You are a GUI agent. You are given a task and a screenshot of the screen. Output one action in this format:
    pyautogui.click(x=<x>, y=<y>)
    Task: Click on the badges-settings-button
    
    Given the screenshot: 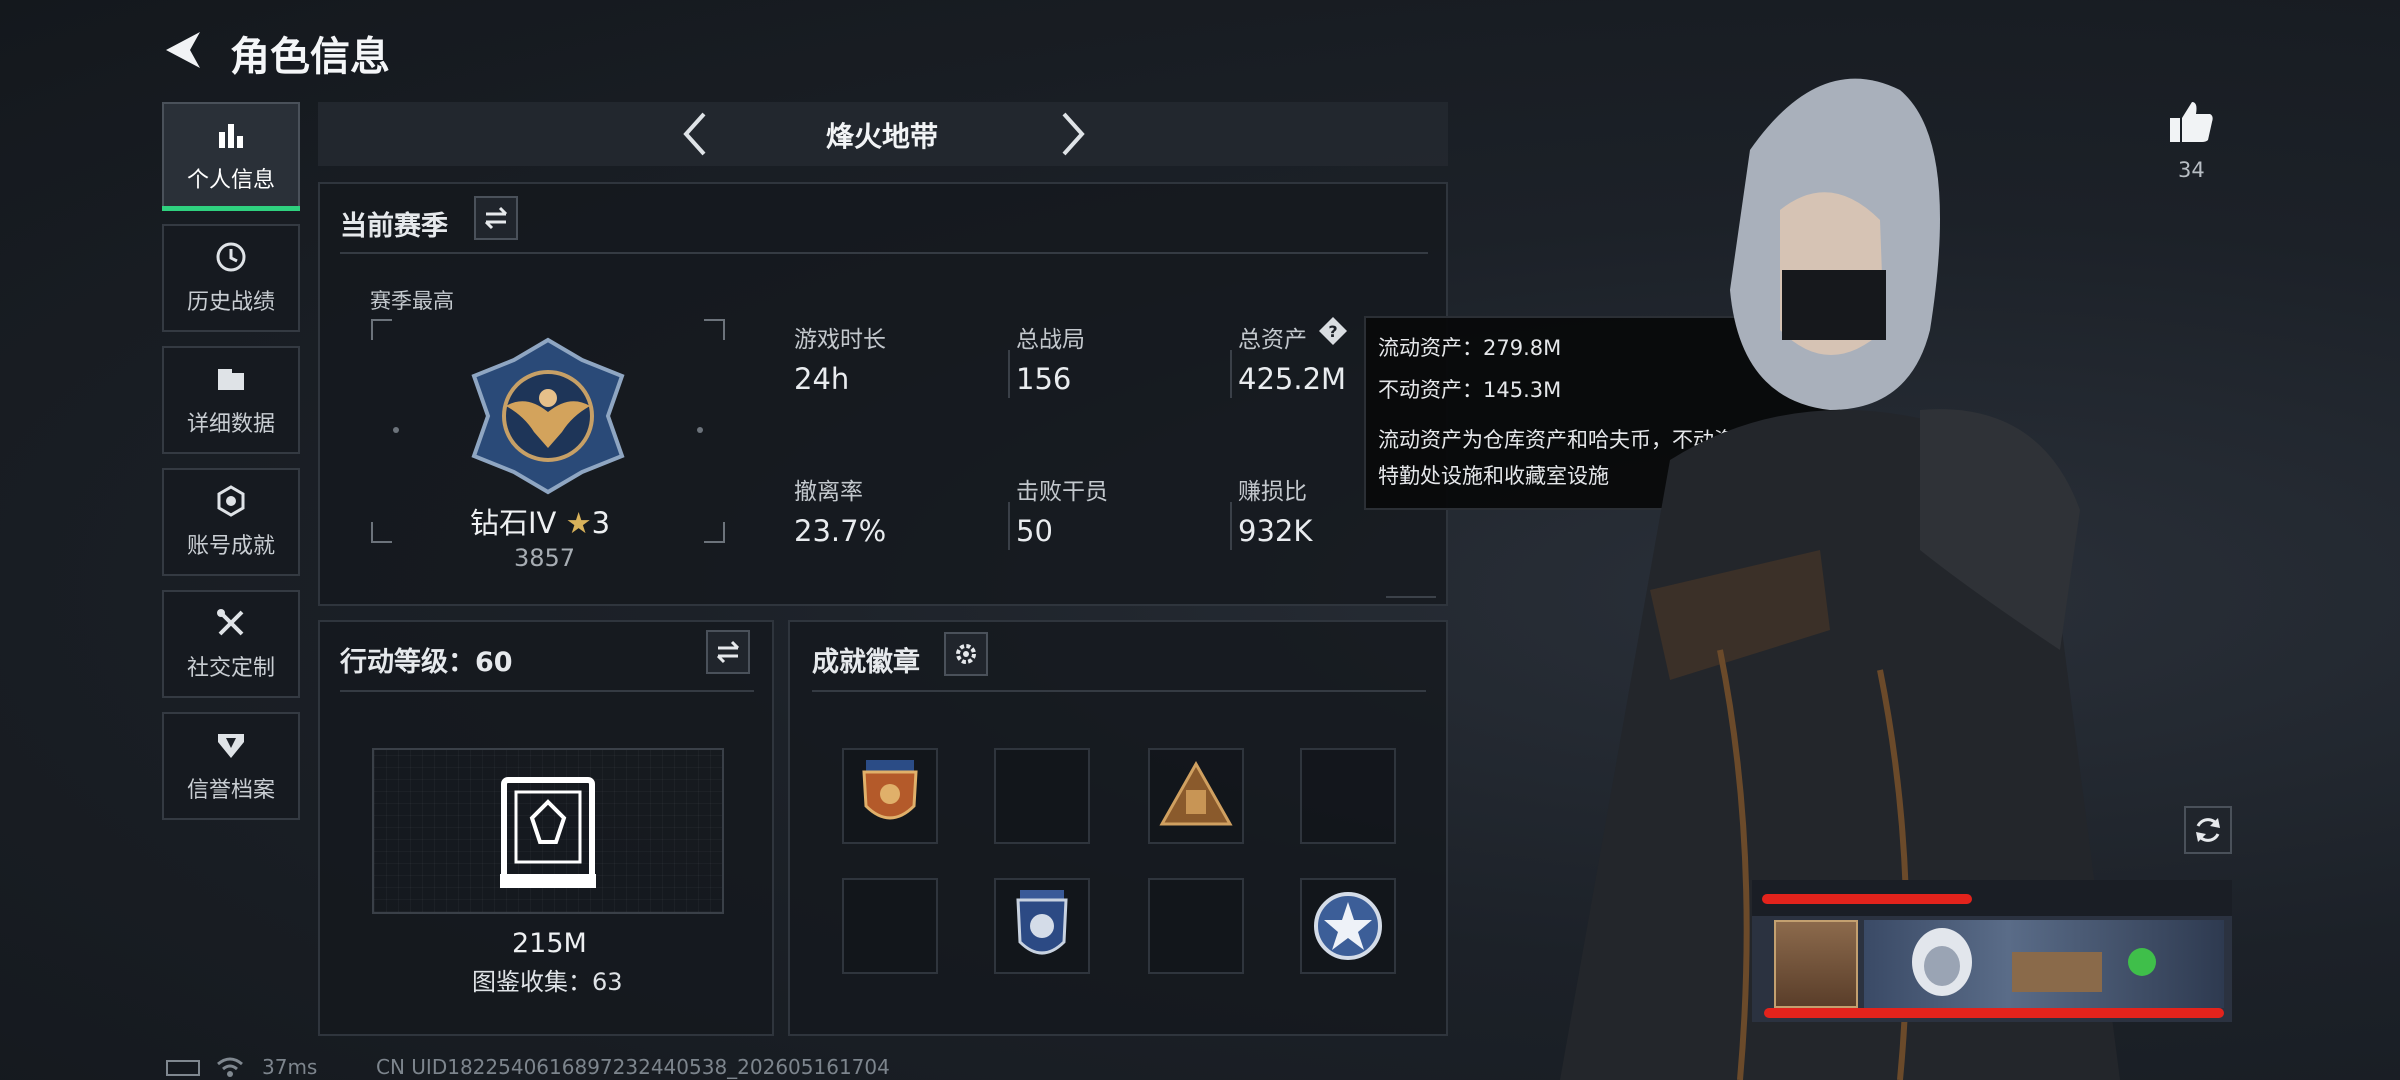 What is the action you would take?
    pyautogui.click(x=966, y=654)
    